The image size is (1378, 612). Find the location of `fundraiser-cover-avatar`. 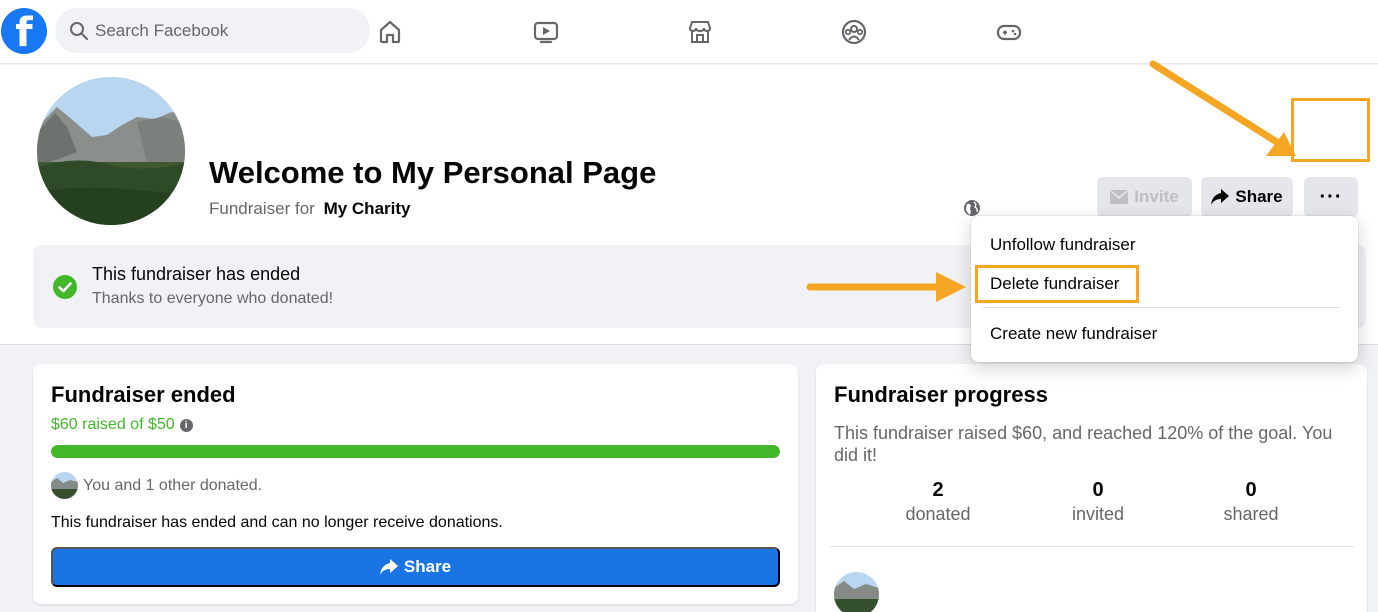

fundraiser-cover-avatar is located at coordinates (111, 151).